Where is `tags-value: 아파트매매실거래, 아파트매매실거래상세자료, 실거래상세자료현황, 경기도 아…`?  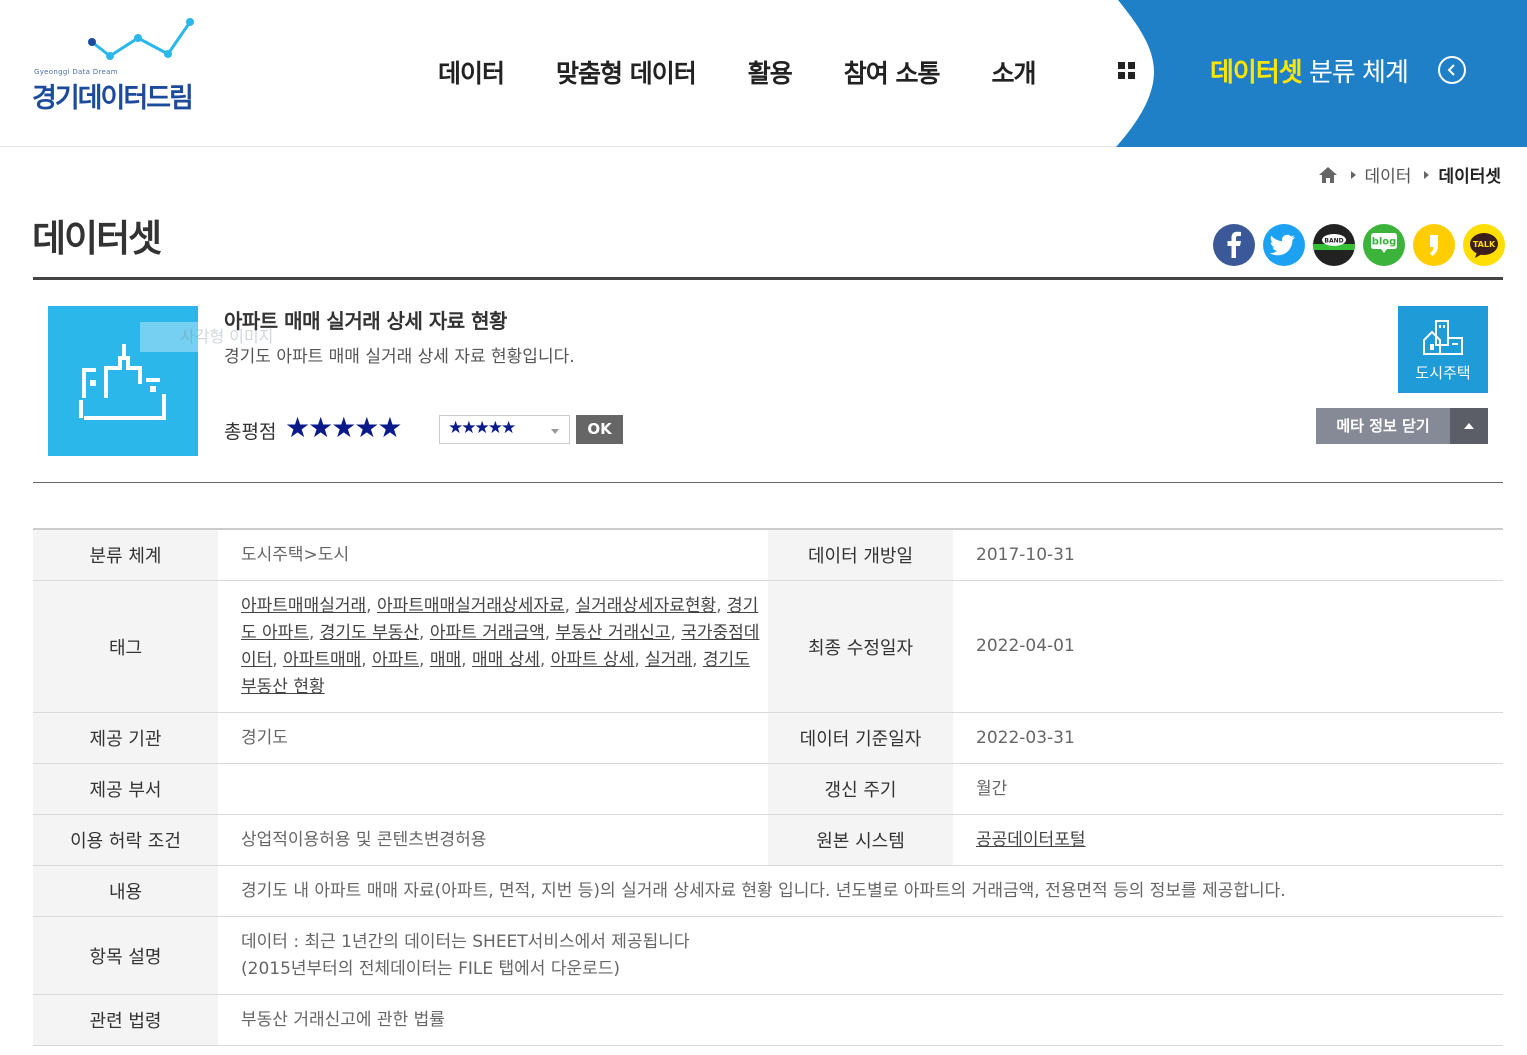
tags-value: 아파트매매실거래, 아파트매매실거래상세자료, 실거래상세자료현황, 경기도 아… is located at coordinates (493, 646).